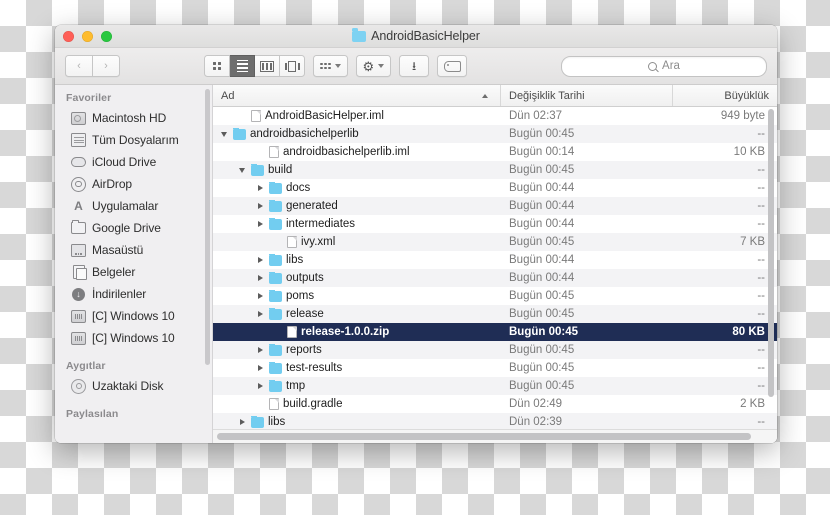 The width and height of the screenshot is (830, 515). What do you see at coordinates (495, 296) in the screenshot?
I see `table-row: poms Bugün 00:45 --` at bounding box center [495, 296].